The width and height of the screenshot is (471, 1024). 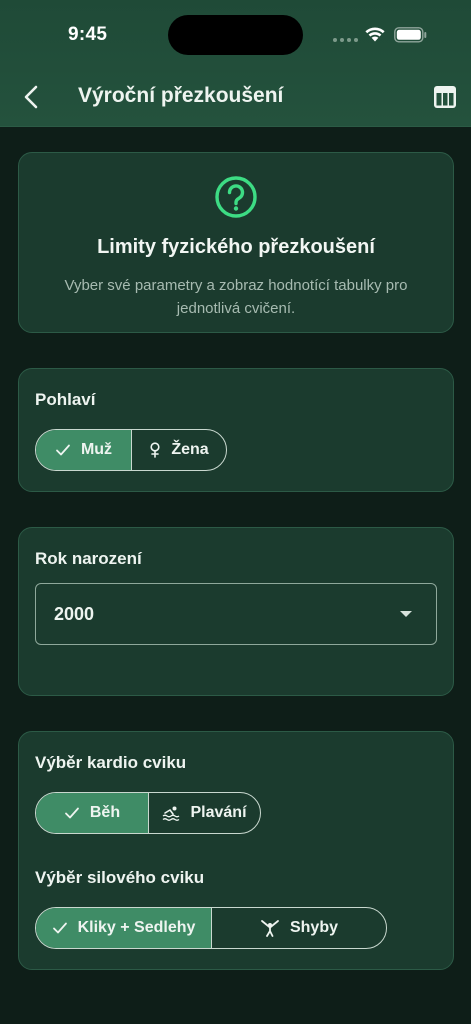 What do you see at coordinates (190, 449) in the screenshot?
I see `gender-option-label: Žena` at bounding box center [190, 449].